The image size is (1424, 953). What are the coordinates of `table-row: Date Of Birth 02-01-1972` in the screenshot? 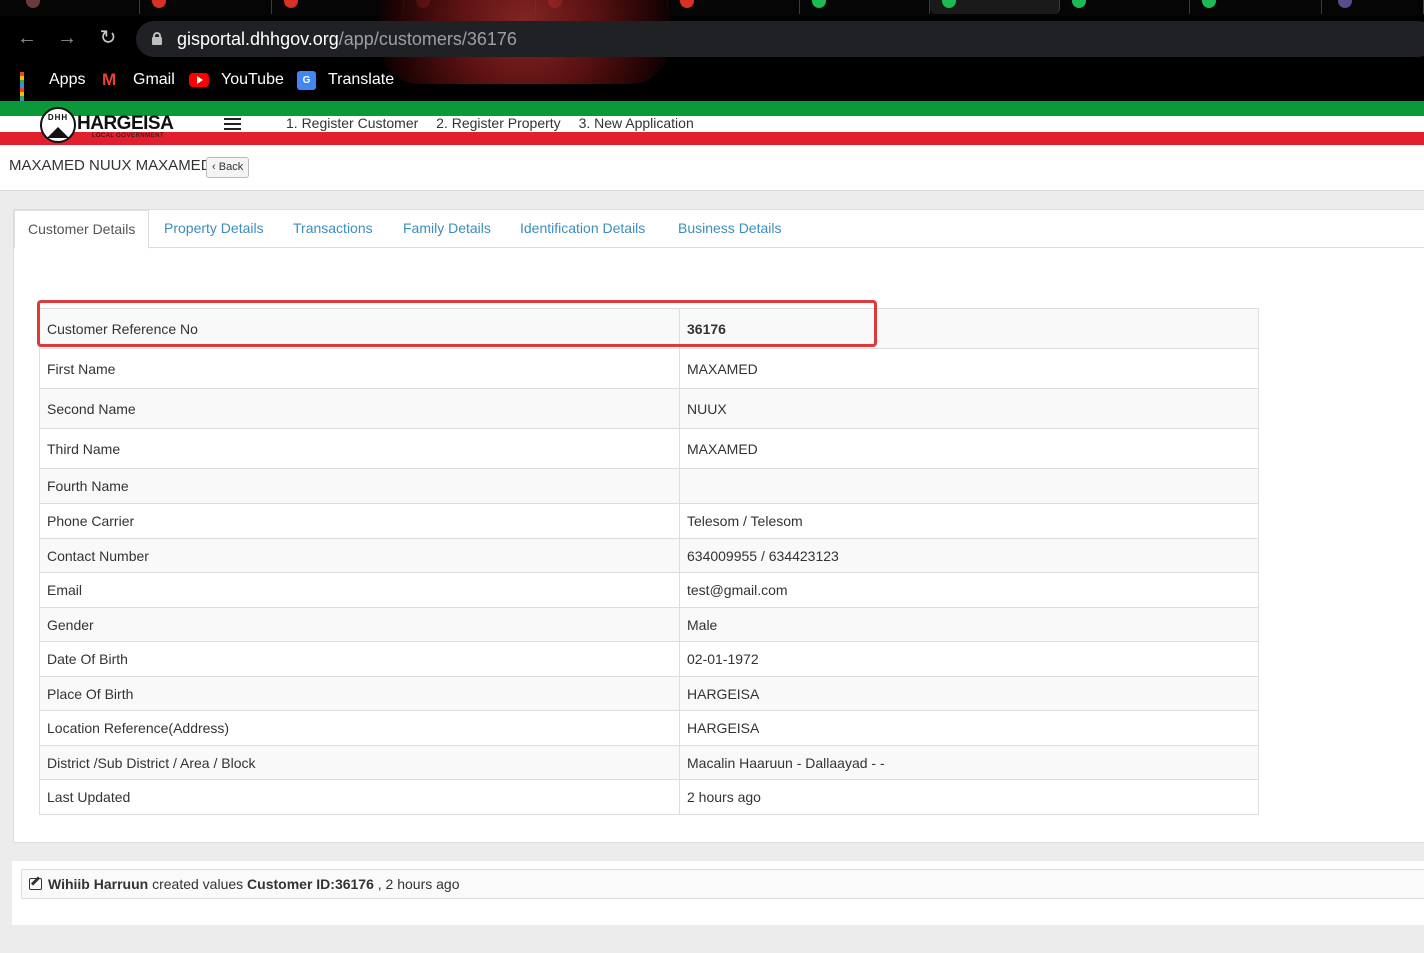 It's located at (649, 659).